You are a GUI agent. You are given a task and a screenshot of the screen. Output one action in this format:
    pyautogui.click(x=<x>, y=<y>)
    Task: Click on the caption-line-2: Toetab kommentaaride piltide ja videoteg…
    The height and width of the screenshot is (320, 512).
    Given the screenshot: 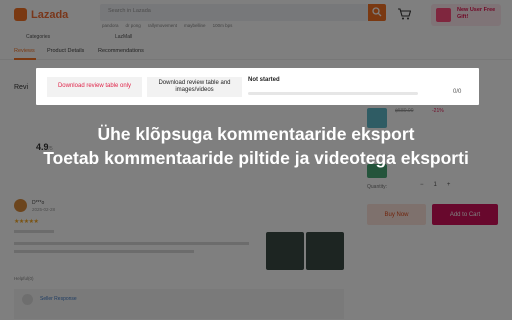 What is the action you would take?
    pyautogui.click(x=256, y=158)
    